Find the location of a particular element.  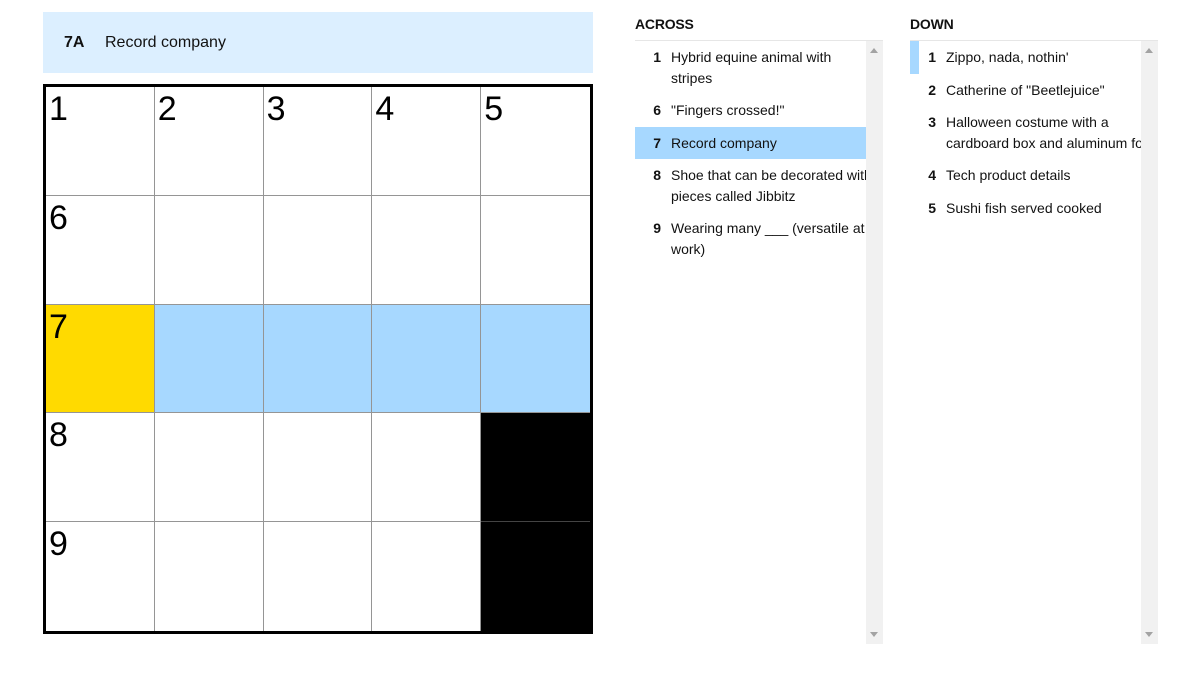

clue-text: Zippo, nada, nothin' is located at coordinates (1007, 57).